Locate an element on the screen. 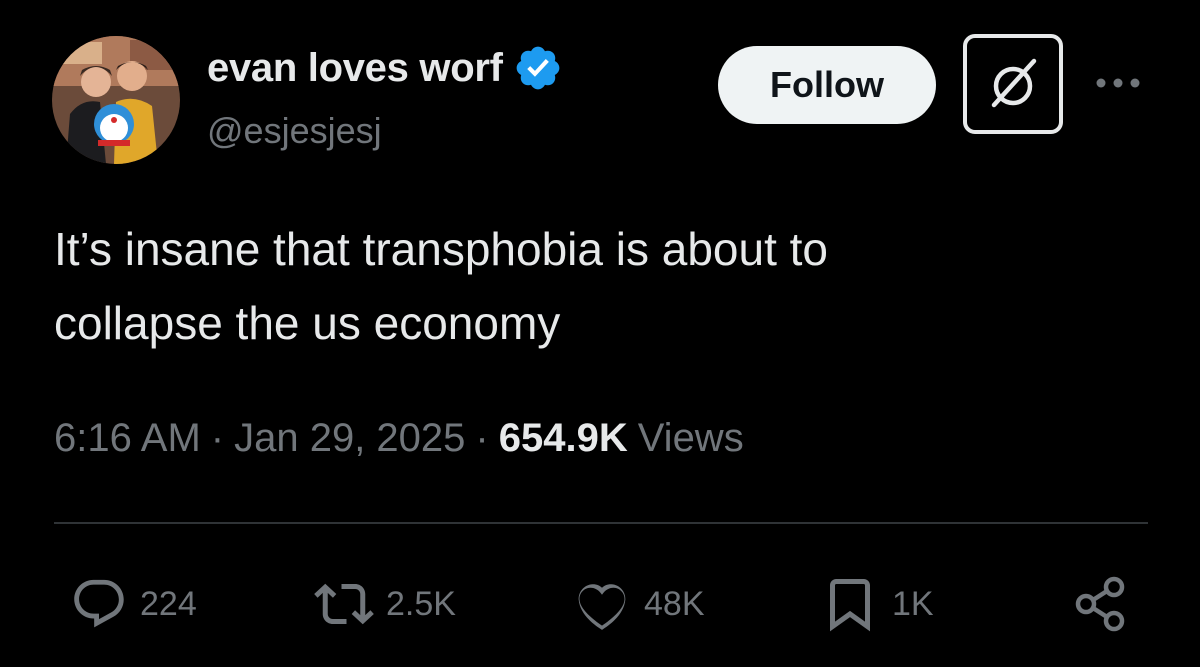 The height and width of the screenshot is (667, 1200). views-count: 654.9K is located at coordinates (563, 438).